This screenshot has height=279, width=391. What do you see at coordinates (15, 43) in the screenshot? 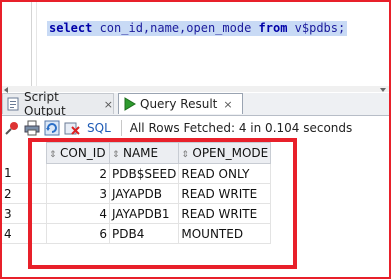
I see `editor-gutter` at bounding box center [15, 43].